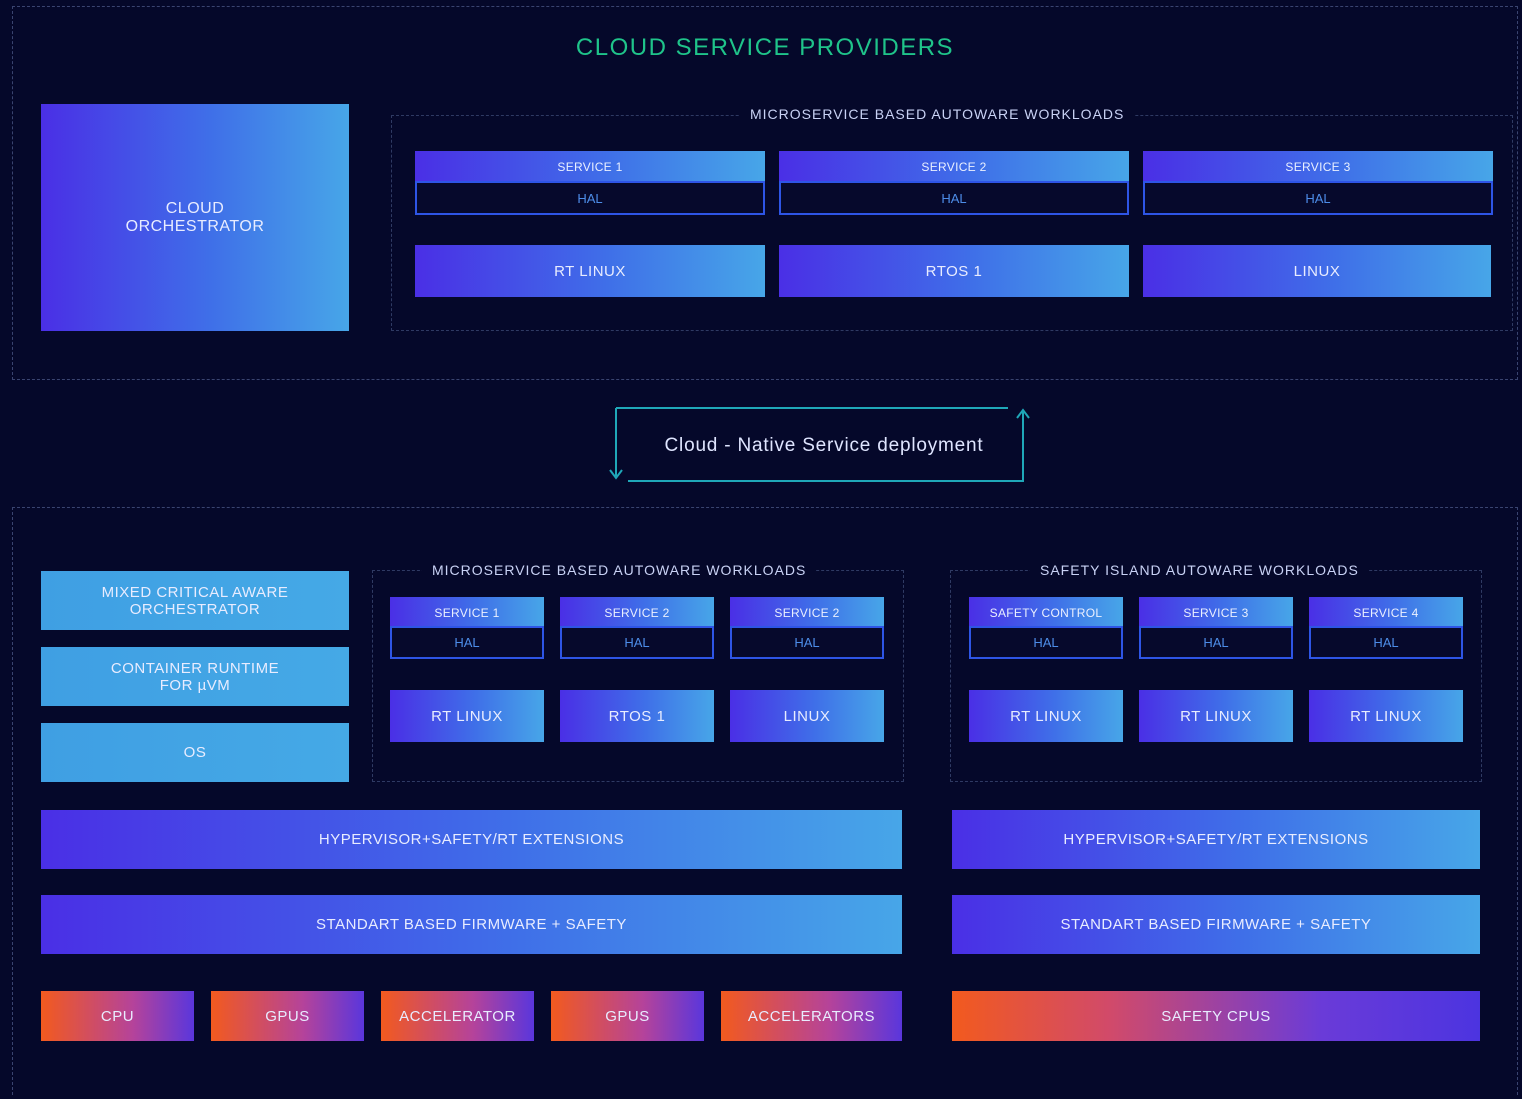 This screenshot has width=1522, height=1099. I want to click on edge-service-column-1: SERVICE 1 HAL RT LINUX, so click(467, 670).